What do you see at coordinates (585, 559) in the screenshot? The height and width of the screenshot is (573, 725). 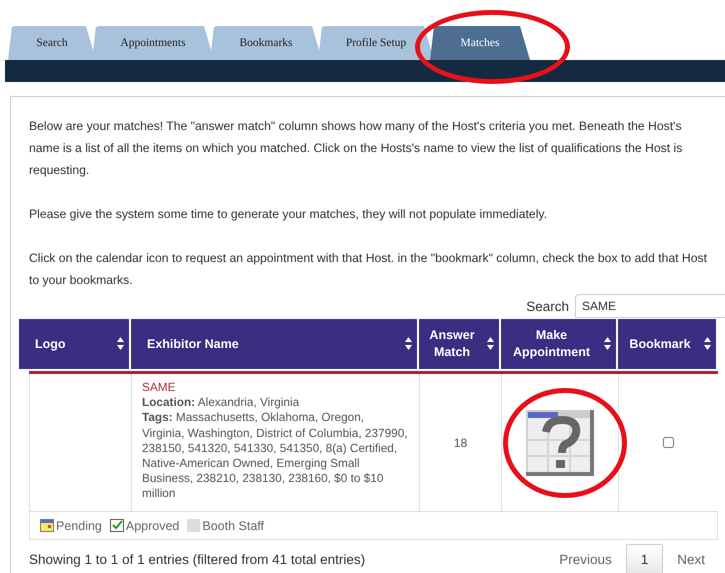 I see `previous-link: Previous` at bounding box center [585, 559].